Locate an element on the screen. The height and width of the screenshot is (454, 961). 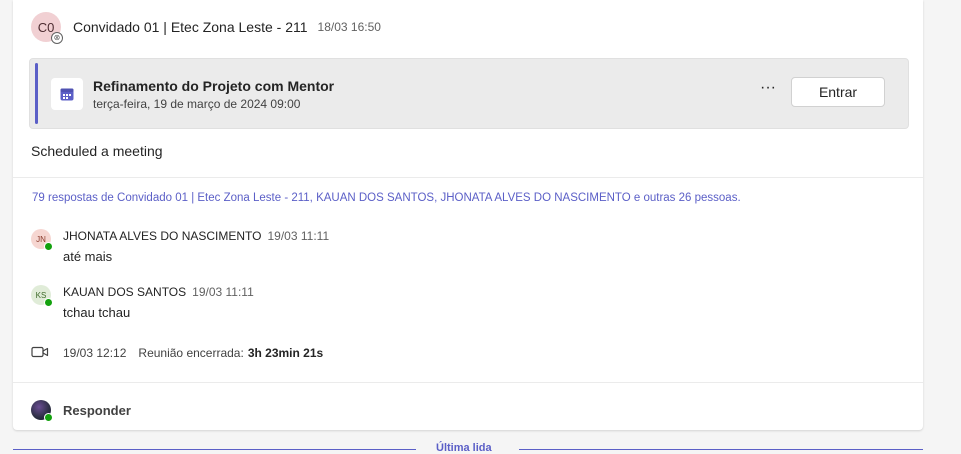
reply-avatar-initials: JN is located at coordinates (41, 239).